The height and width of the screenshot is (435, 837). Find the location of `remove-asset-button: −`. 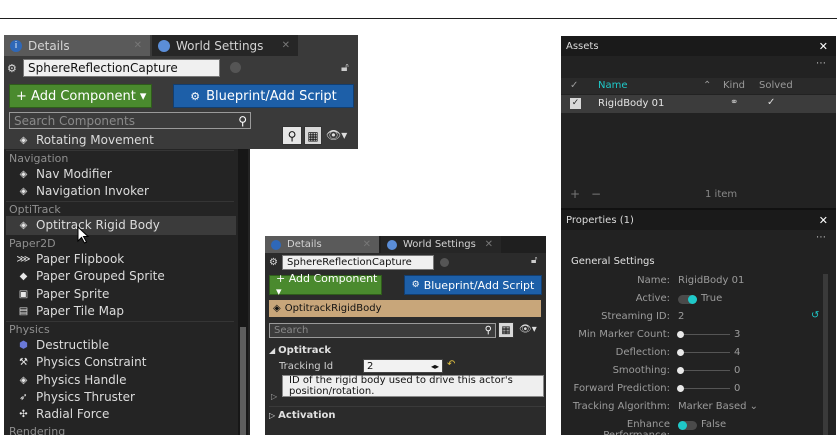

remove-asset-button: − is located at coordinates (596, 194).